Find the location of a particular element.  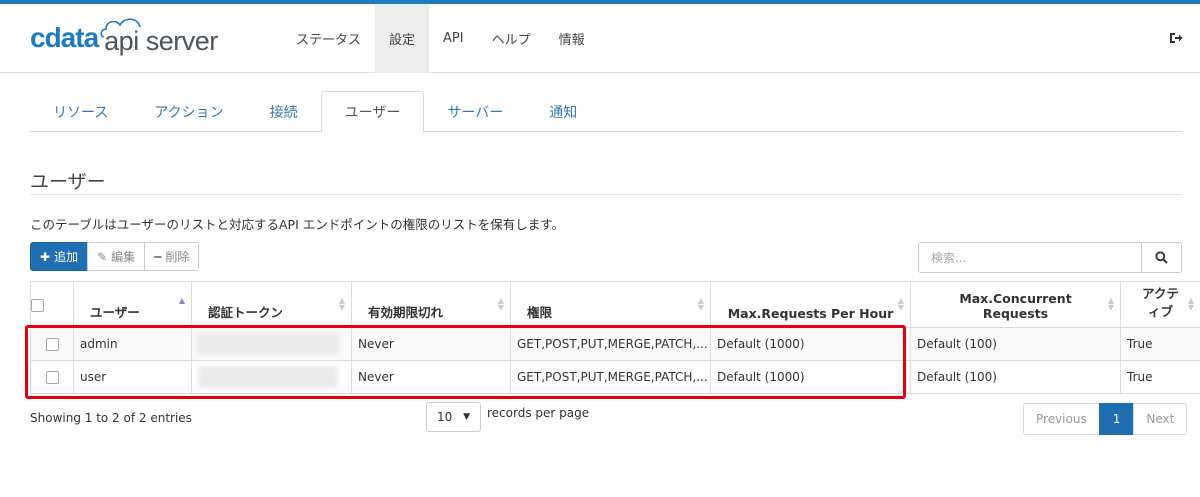

logo: cdata api server is located at coordinates (124, 37).